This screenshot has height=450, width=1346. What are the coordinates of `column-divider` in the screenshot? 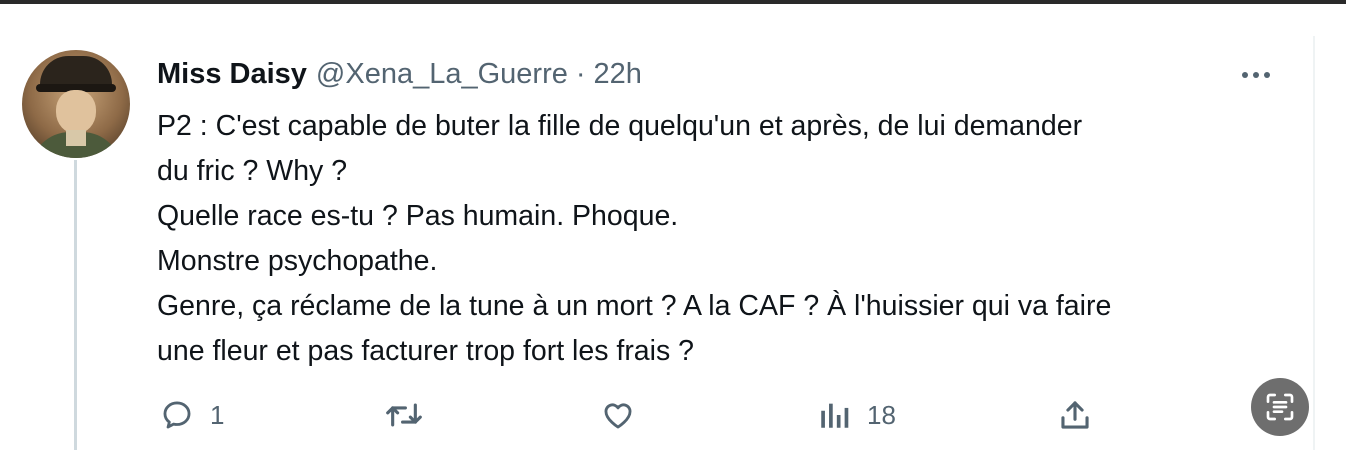 It's located at (1314, 243).